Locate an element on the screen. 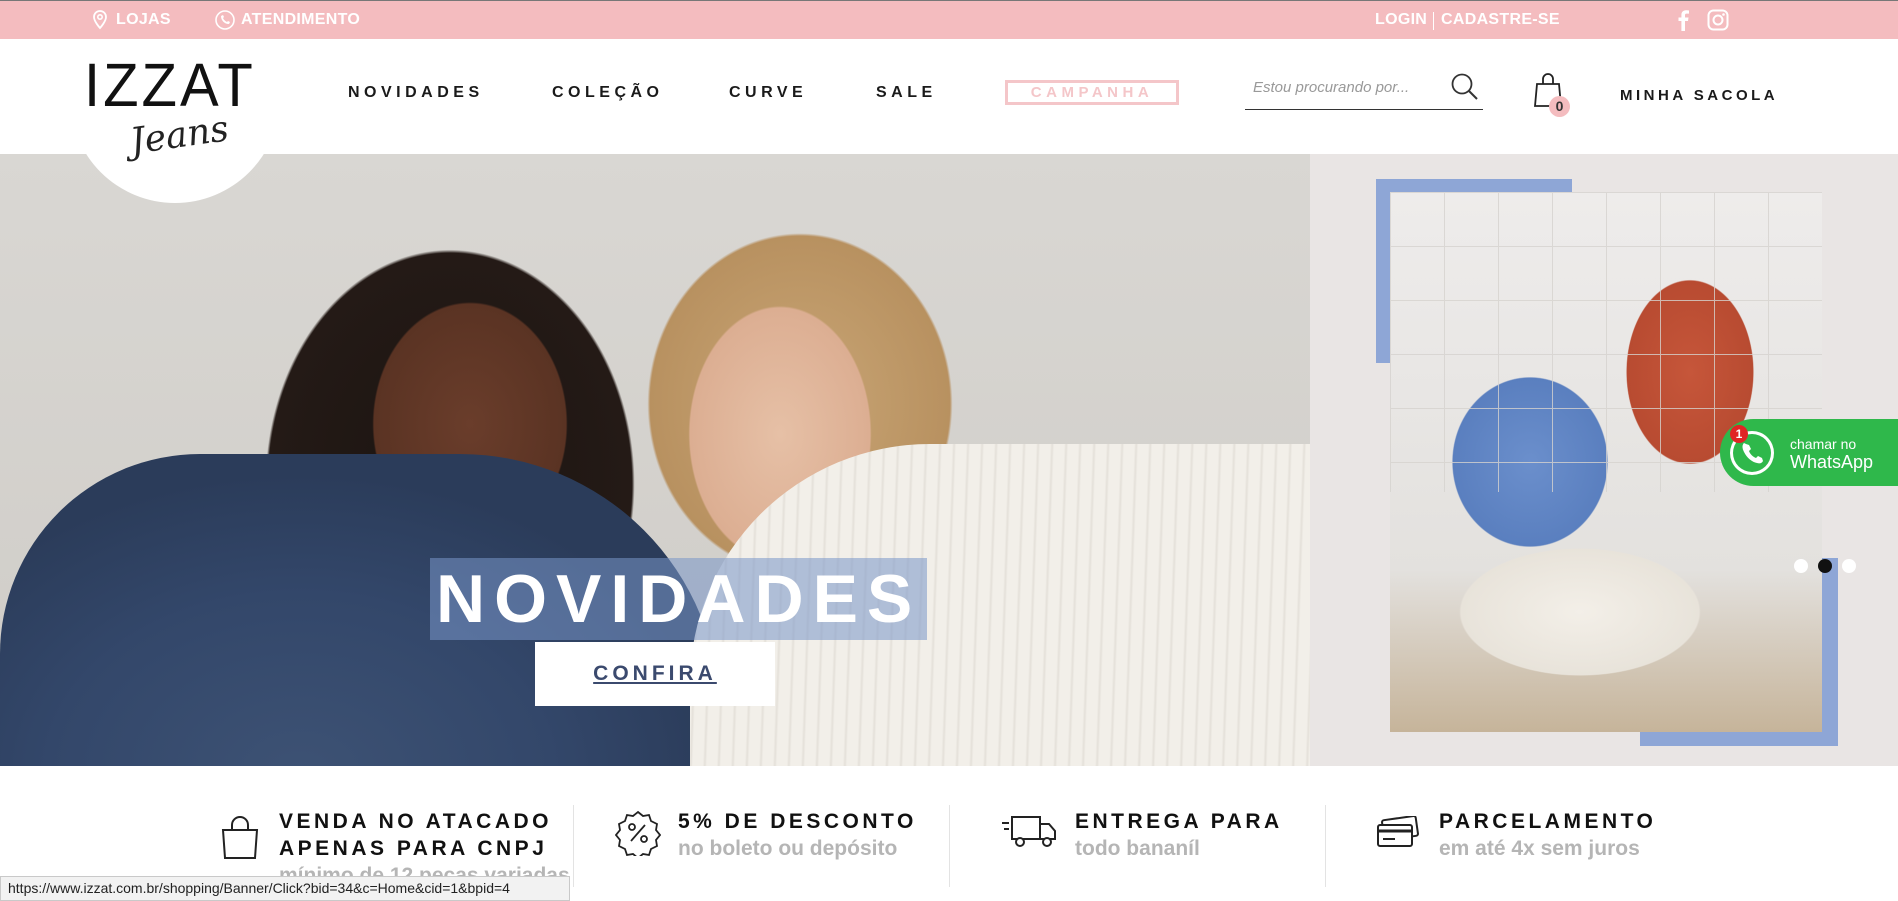 The width and height of the screenshot is (1898, 901). search-icon is located at coordinates (1465, 87).